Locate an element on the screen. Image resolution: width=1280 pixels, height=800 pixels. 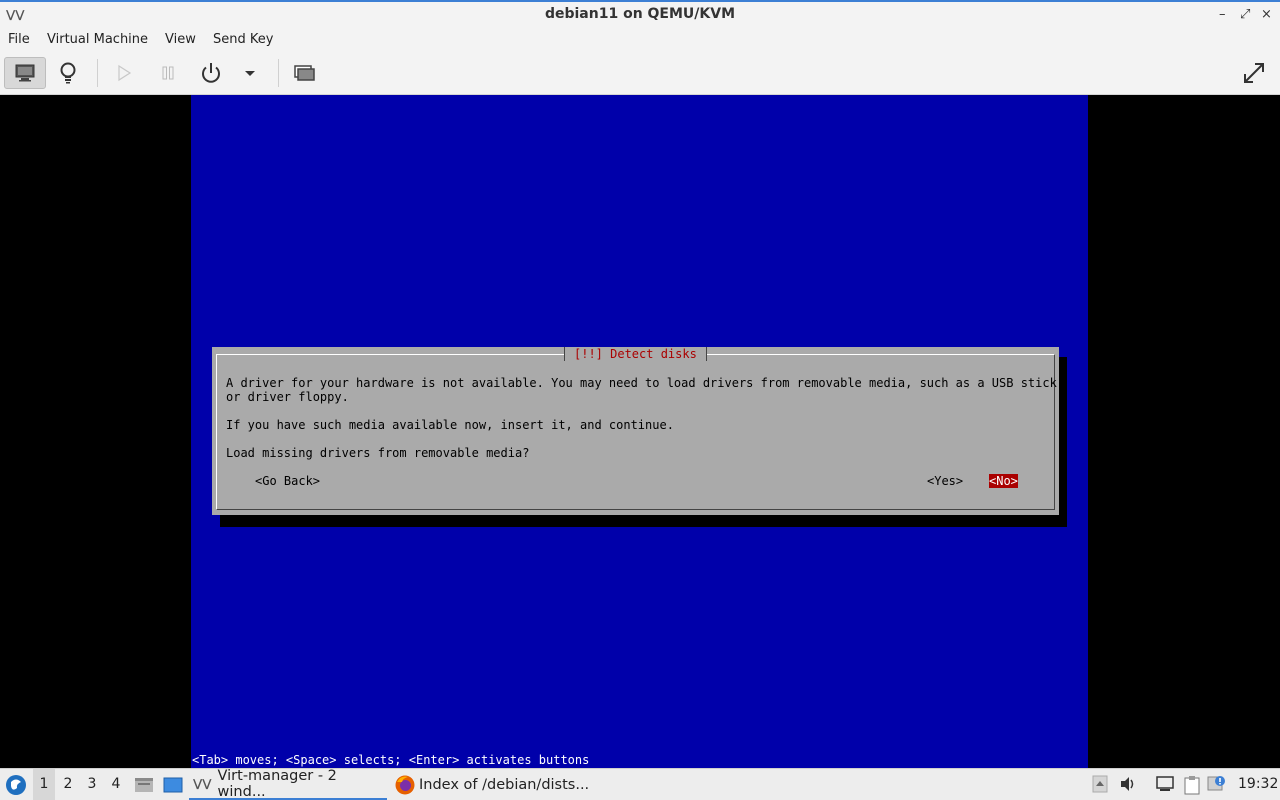
fullscreen-icon is located at coordinates (1254, 73).